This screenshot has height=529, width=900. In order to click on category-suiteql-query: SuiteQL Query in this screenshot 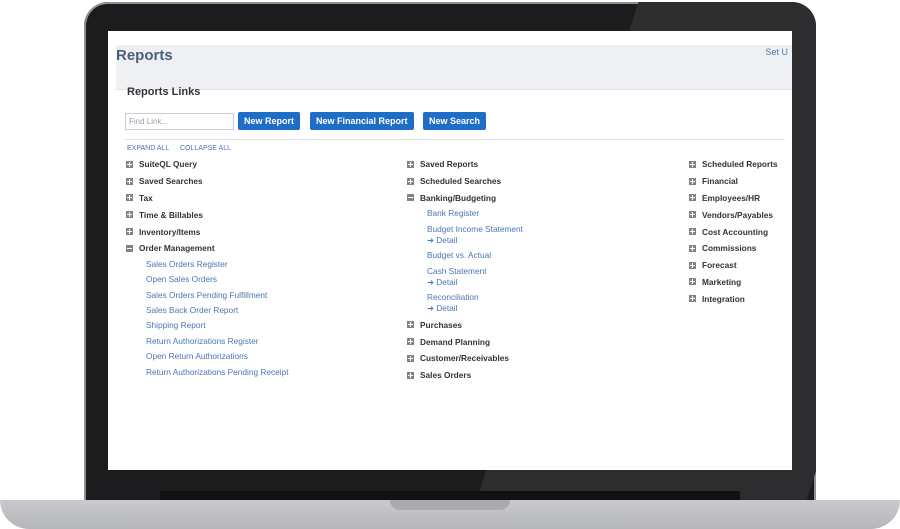, I will do `click(207, 164)`.